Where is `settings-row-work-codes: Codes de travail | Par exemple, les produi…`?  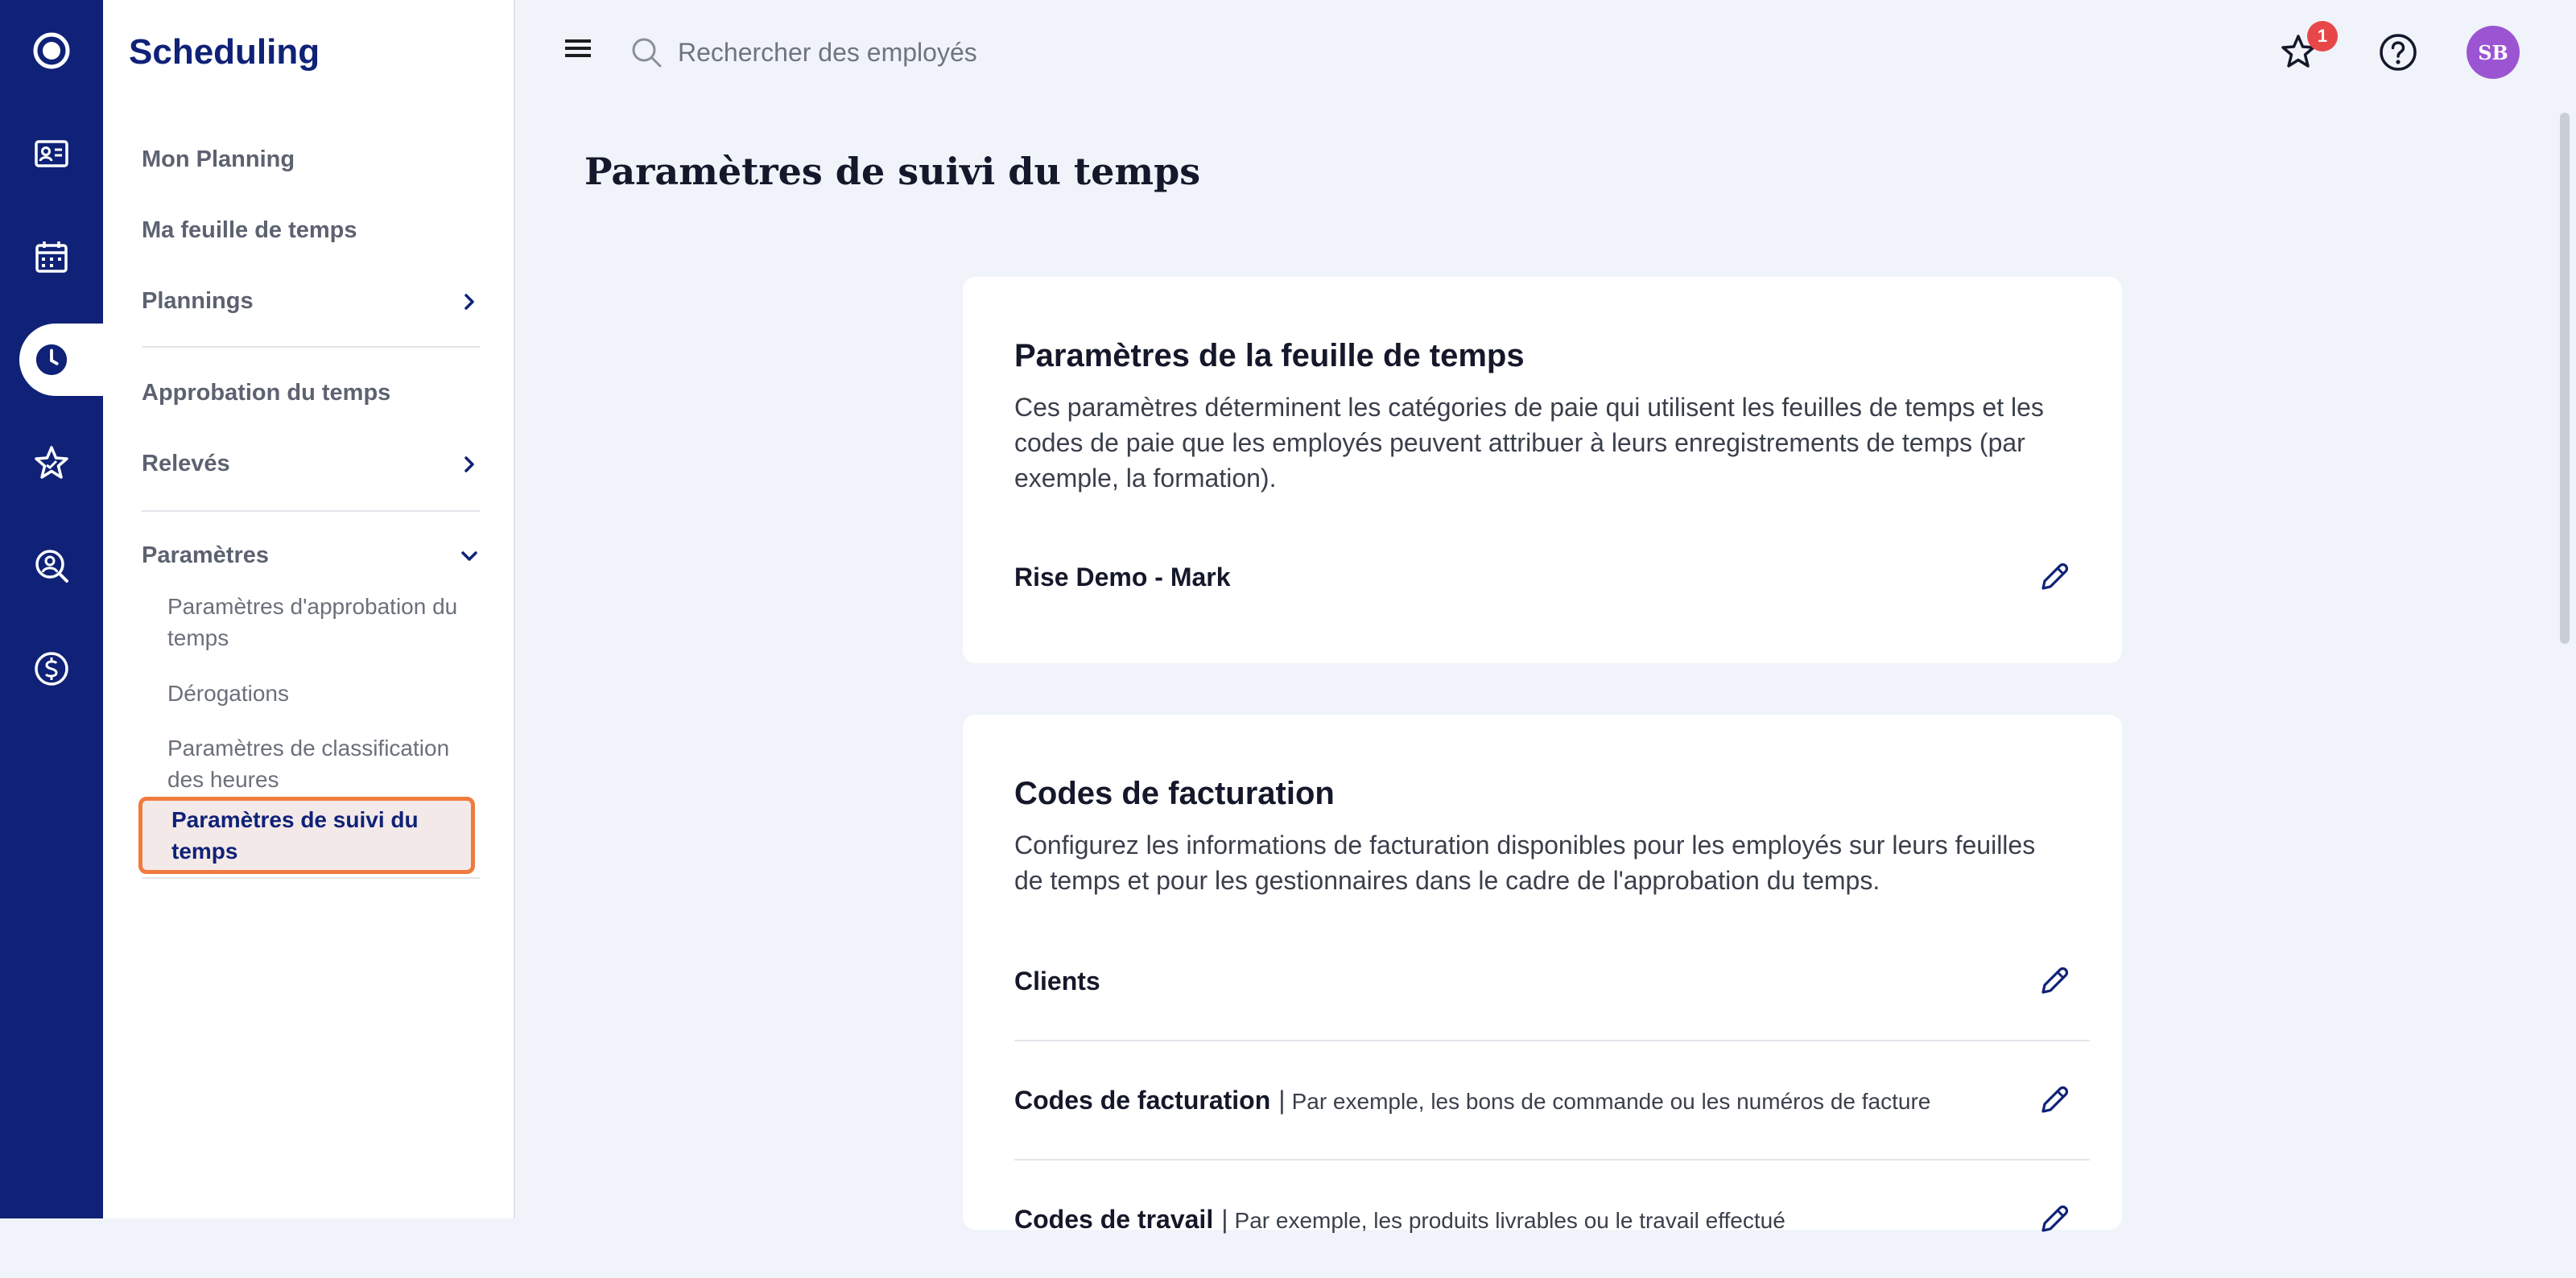 settings-row-work-codes: Codes de travail | Par exemple, les produi… is located at coordinates (1552, 1219).